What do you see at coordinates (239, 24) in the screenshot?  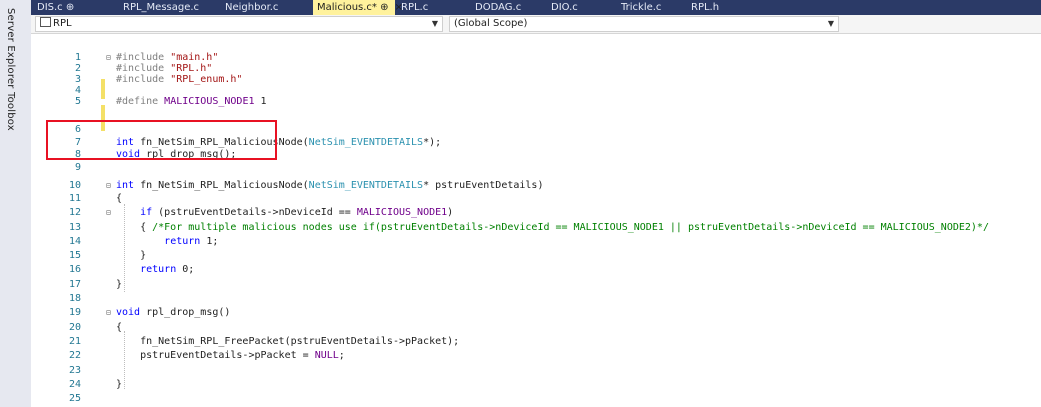 I see `project-dropdown: RPL ▼` at bounding box center [239, 24].